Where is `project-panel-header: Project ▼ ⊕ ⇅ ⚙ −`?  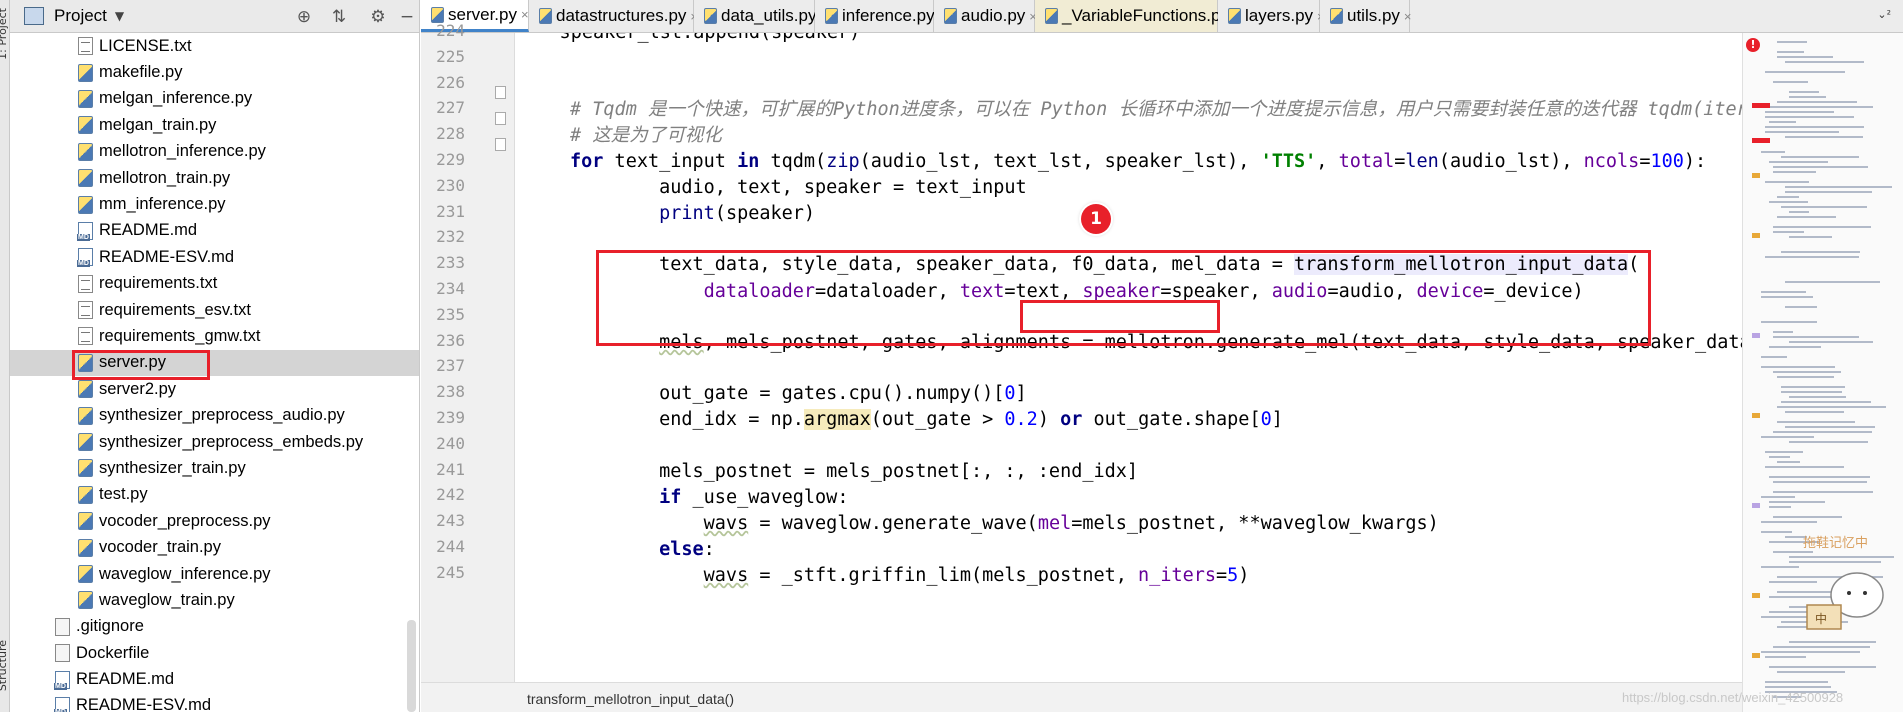
project-panel-header: Project ▼ ⊕ ⇅ ⚙ − is located at coordinates (214, 16).